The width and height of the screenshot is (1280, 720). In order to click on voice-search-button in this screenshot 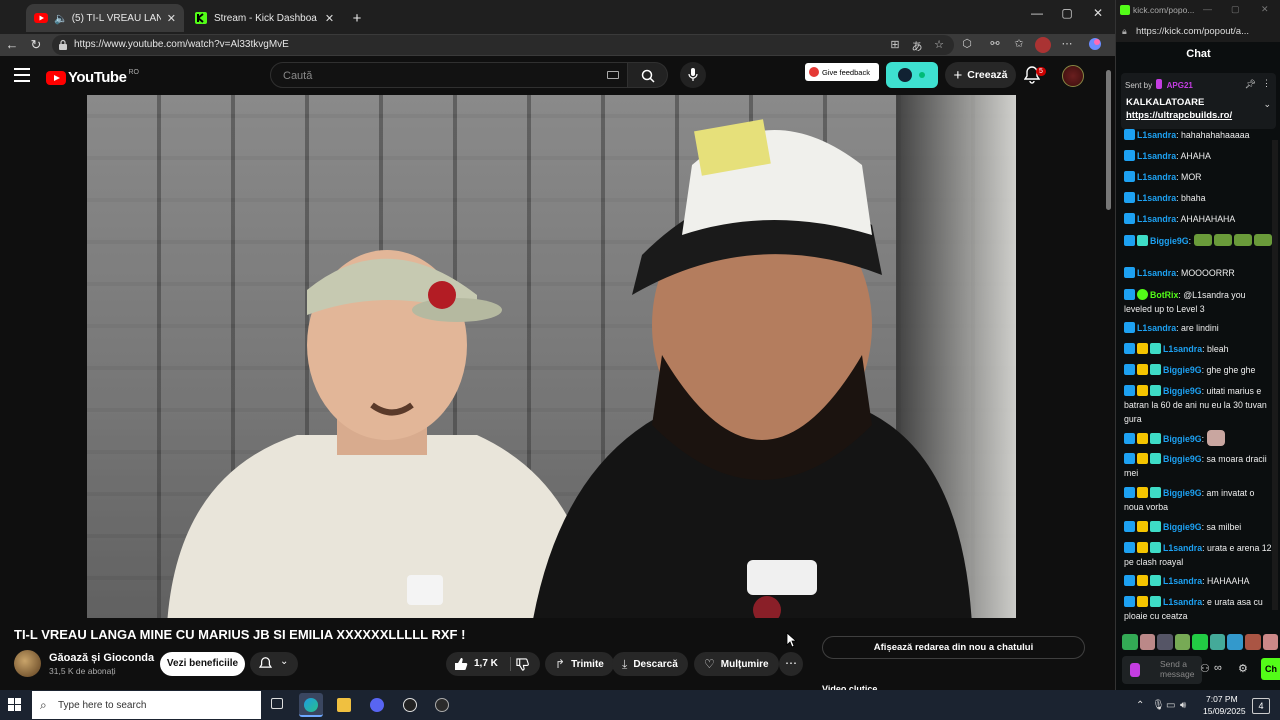, I will do `click(693, 75)`.